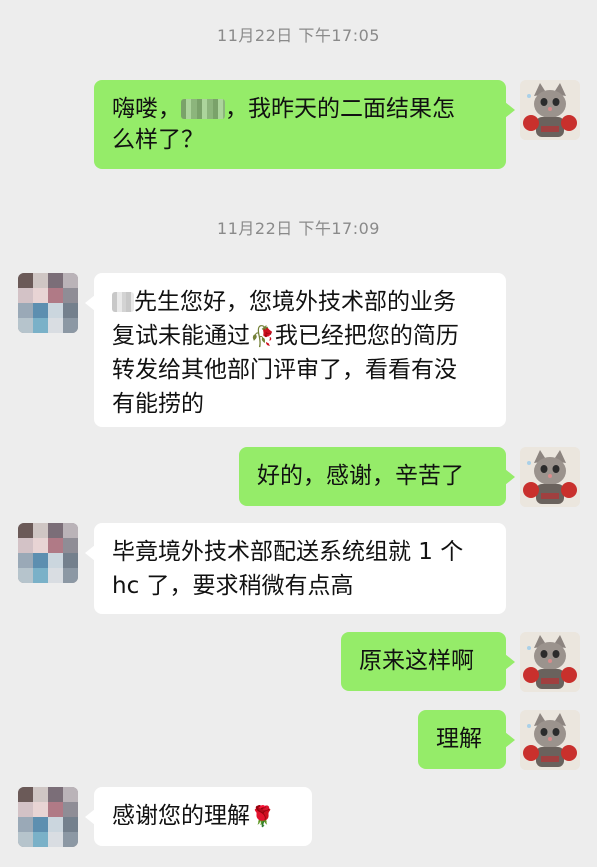 The width and height of the screenshot is (597, 867). What do you see at coordinates (295, 302) in the screenshot?
I see `message-text: 先生您好，您境外技术部的业务` at bounding box center [295, 302].